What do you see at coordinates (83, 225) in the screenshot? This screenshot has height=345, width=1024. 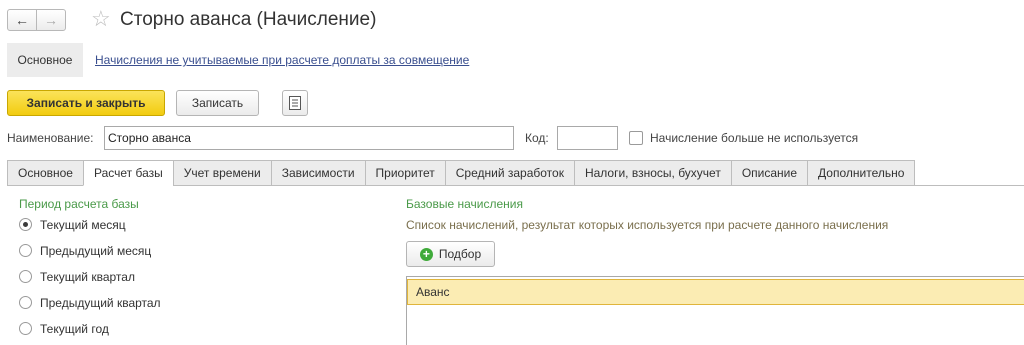 I see `radio-label: Текущий месяц` at bounding box center [83, 225].